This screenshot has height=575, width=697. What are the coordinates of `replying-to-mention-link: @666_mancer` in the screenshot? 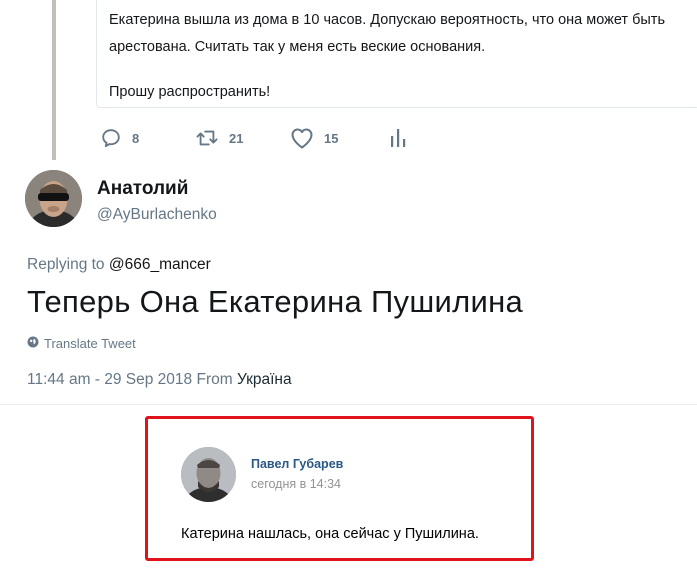 It's located at (160, 264).